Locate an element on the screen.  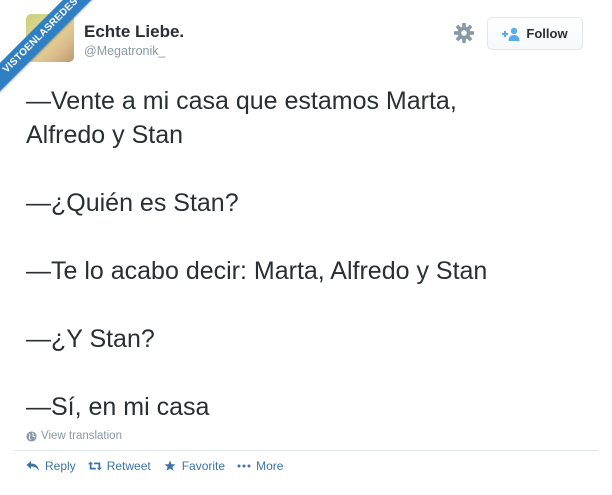
view-translation-link: View translation is located at coordinates (74, 436).